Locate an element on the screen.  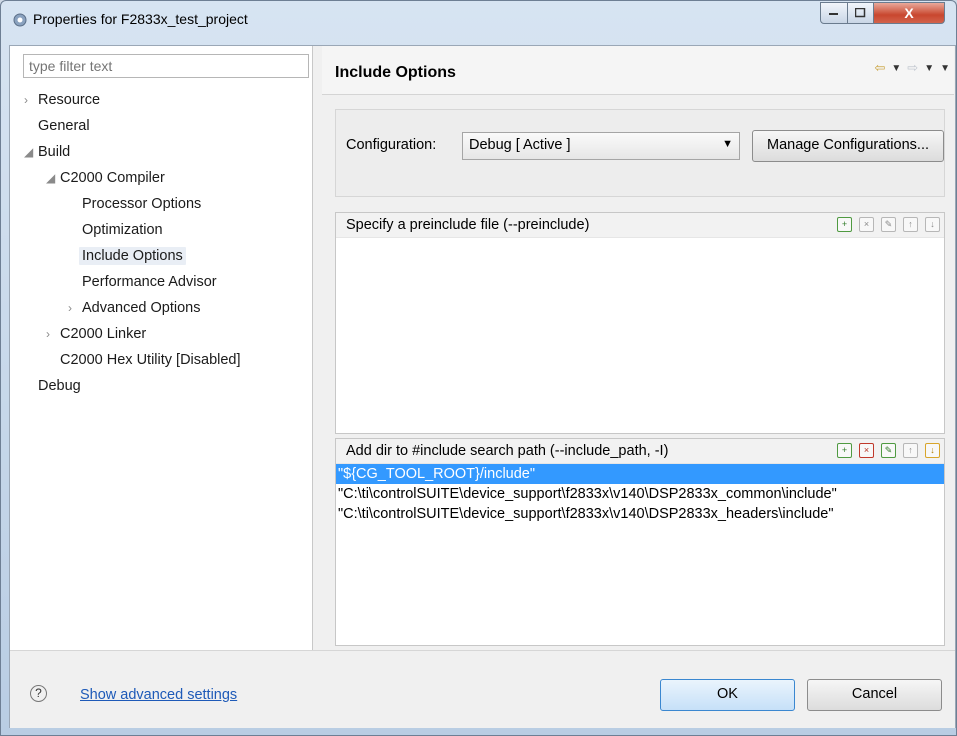
window-title: Properties for F2833x_test_project is located at coordinates (140, 19).